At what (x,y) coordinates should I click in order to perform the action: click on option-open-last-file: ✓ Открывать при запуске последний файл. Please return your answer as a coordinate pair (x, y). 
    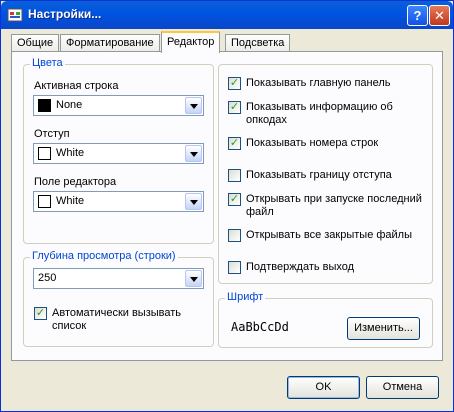
    Looking at the image, I should click on (328, 207).